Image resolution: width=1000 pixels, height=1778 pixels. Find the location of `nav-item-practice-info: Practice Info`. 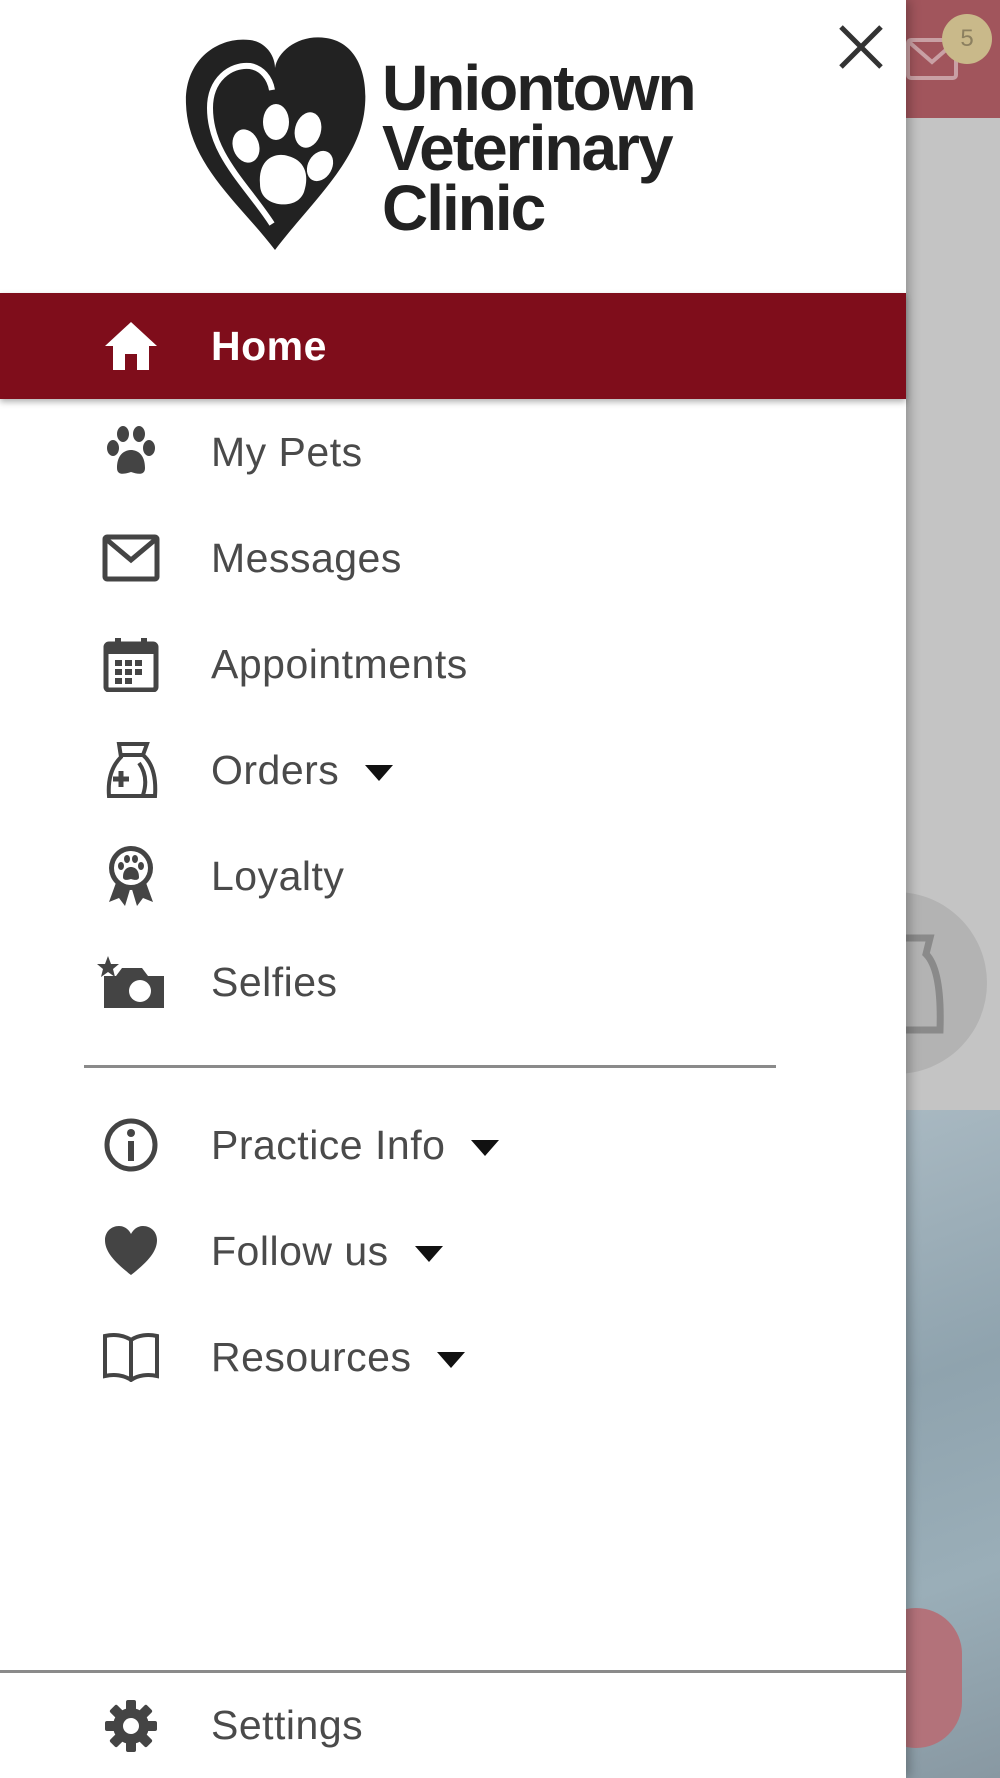

nav-item-practice-info: Practice Info is located at coordinates (453, 1145).